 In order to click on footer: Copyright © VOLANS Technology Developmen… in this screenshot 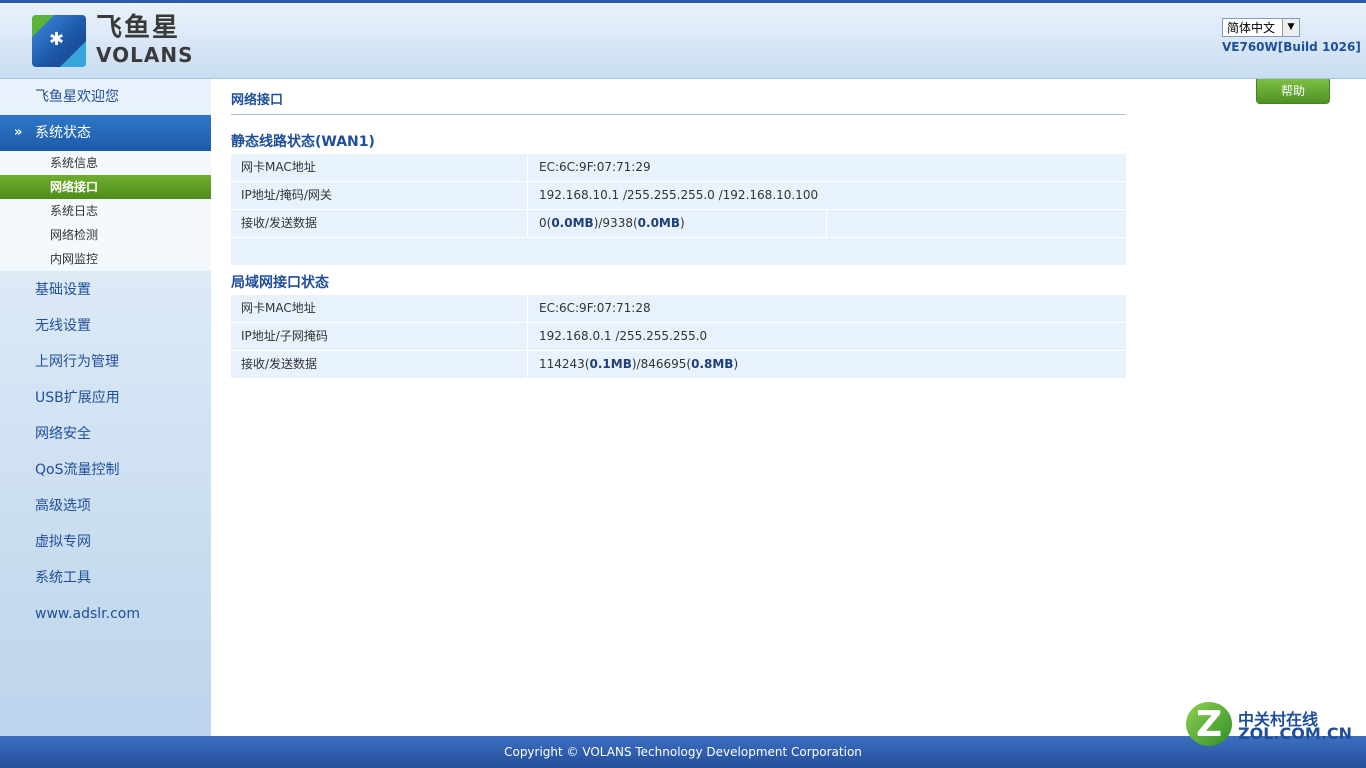, I will do `click(683, 752)`.